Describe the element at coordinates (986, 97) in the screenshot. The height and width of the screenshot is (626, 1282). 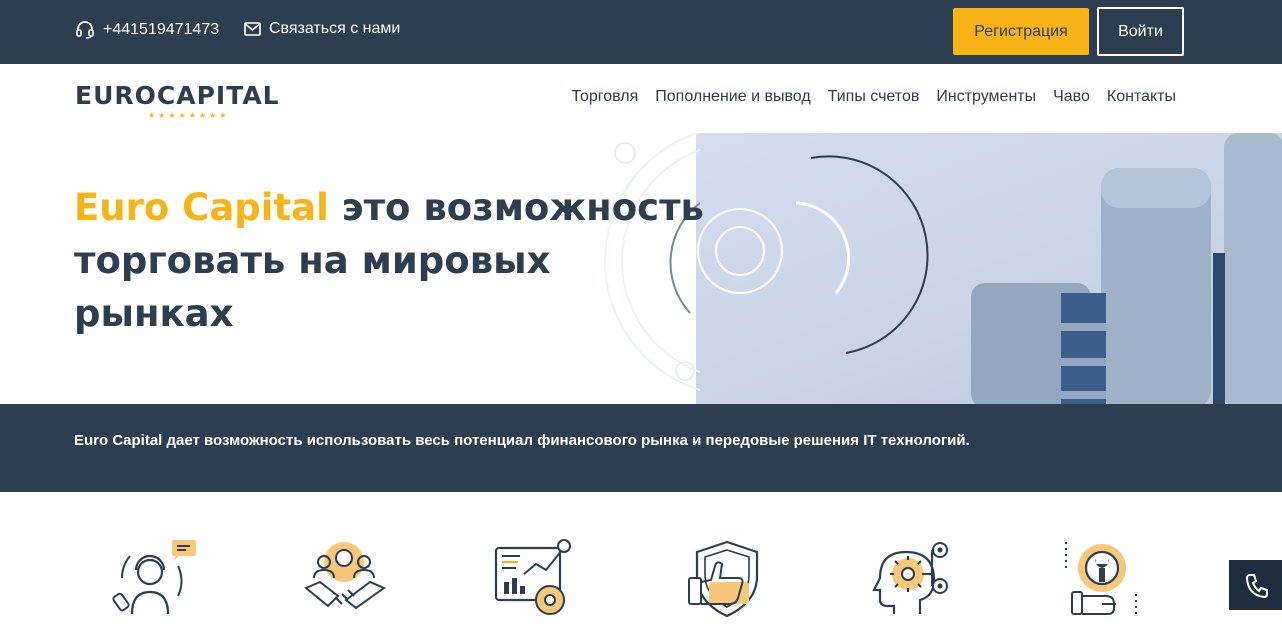
I see `nav-item-instruments: Инструменты` at that location.